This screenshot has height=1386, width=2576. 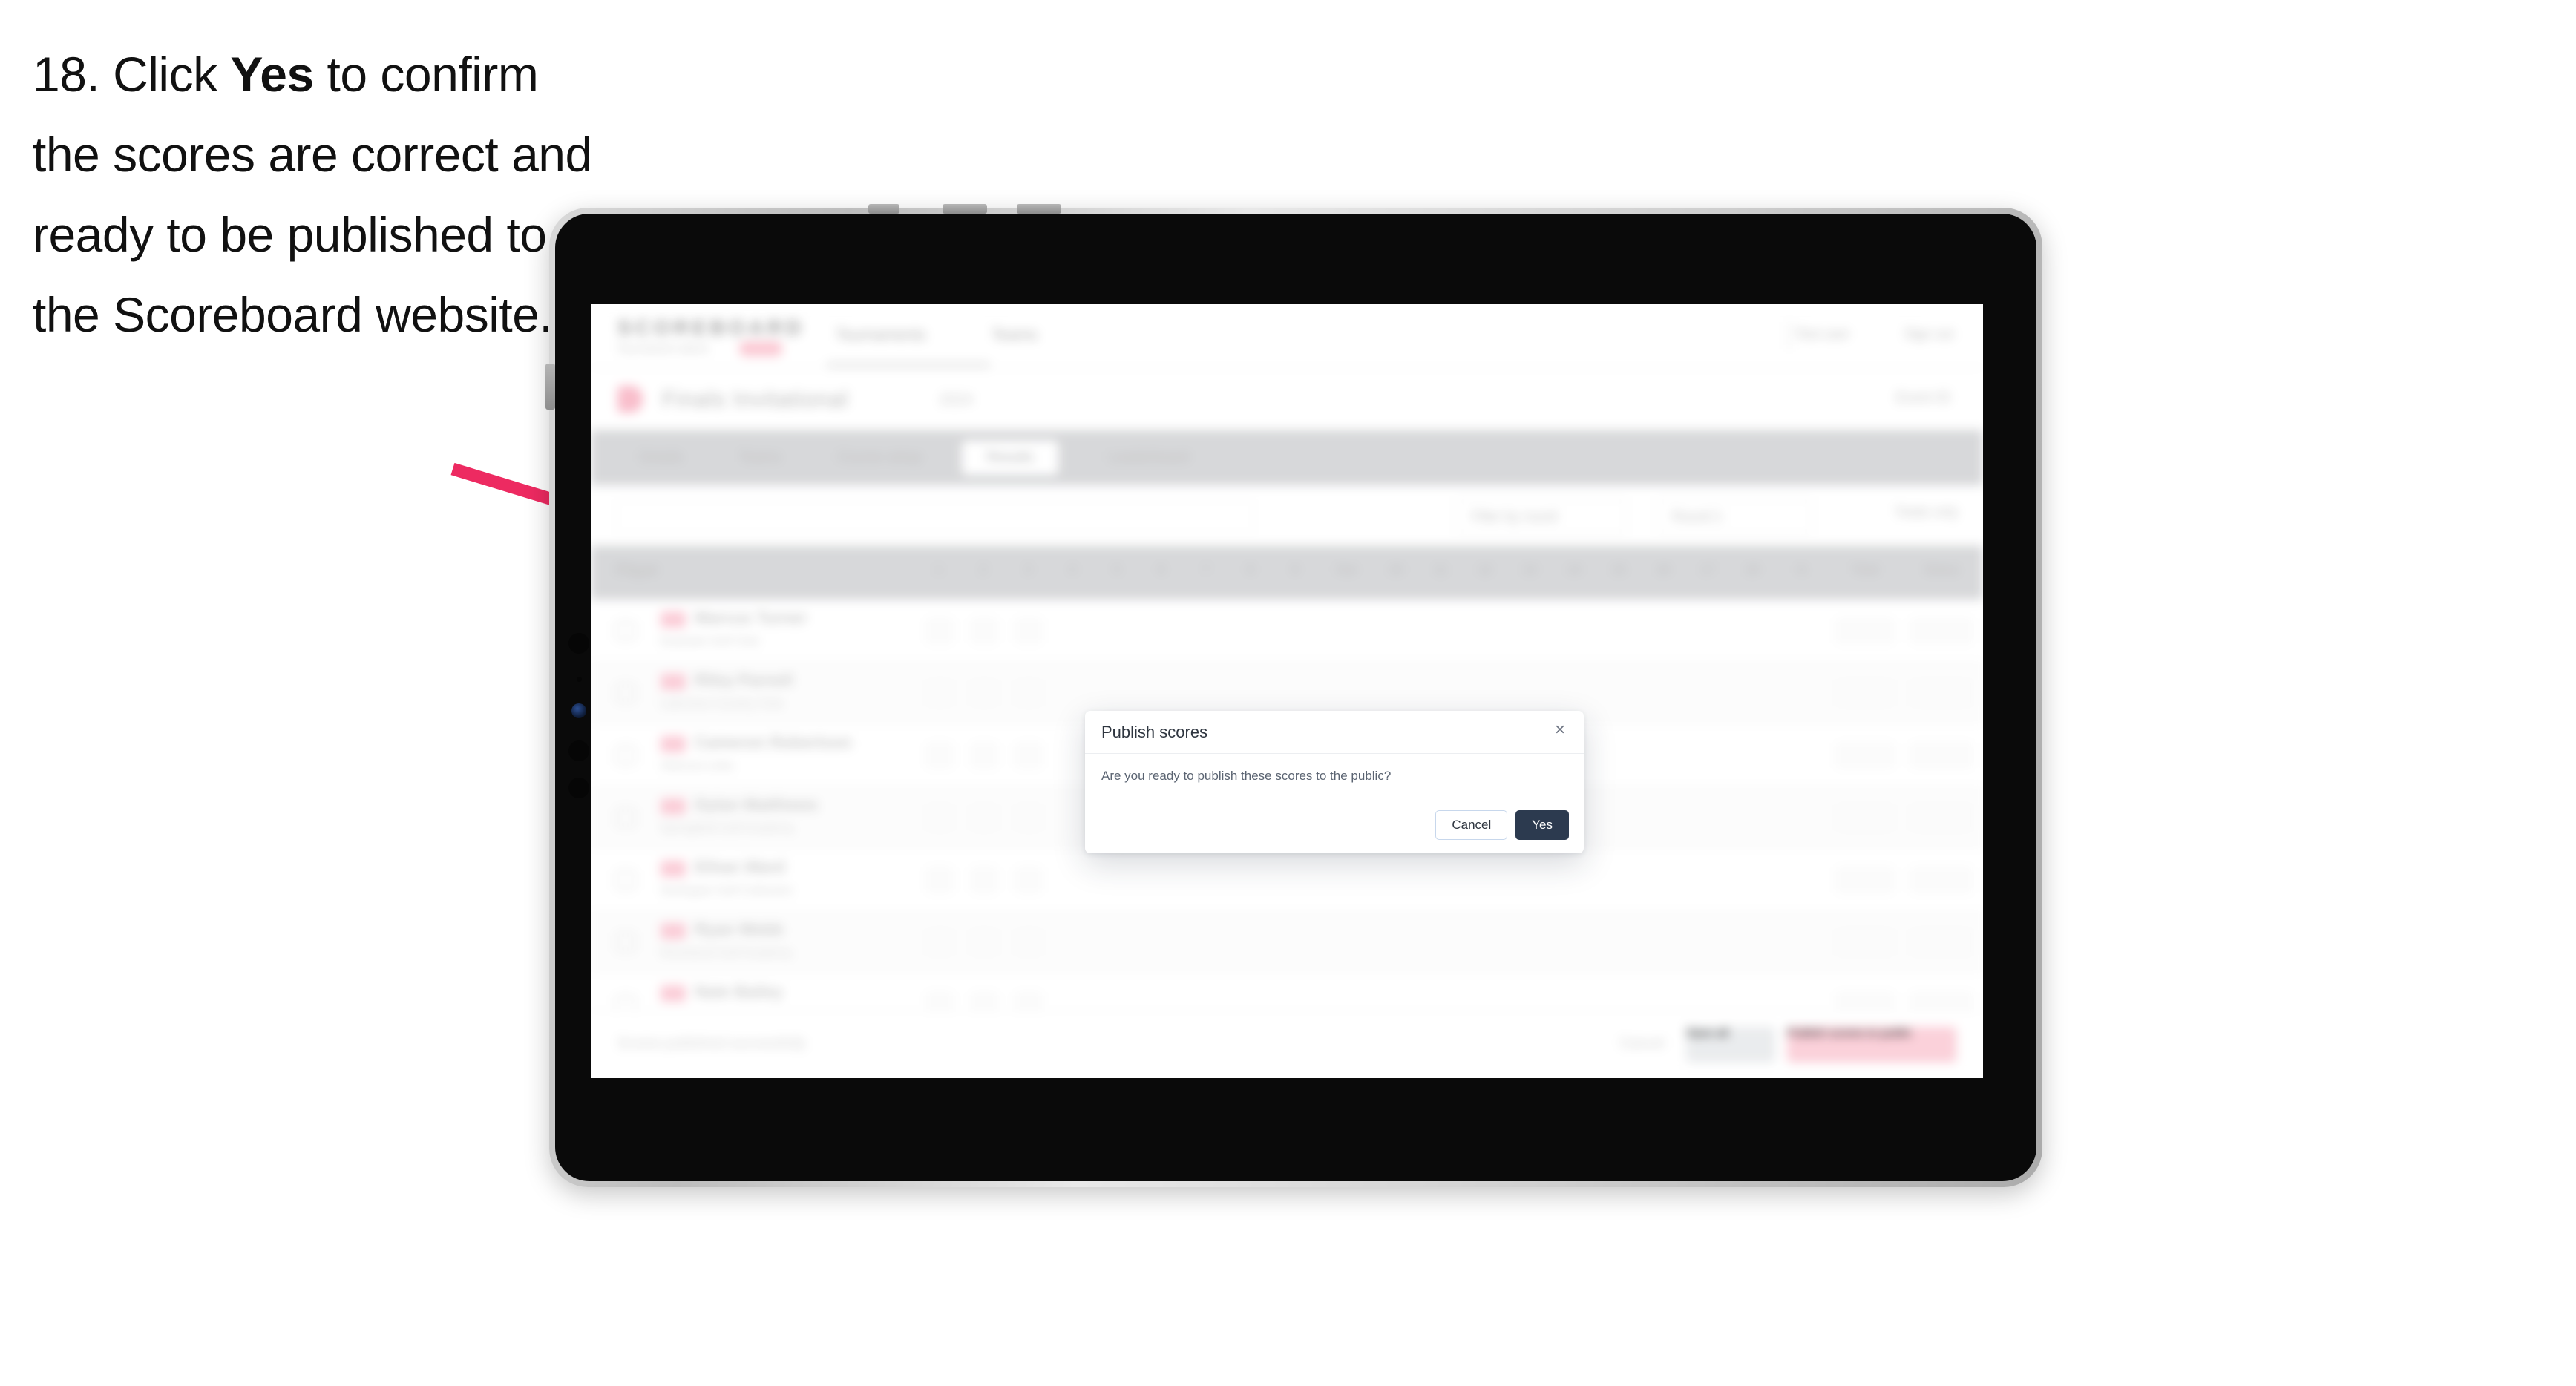 What do you see at coordinates (1471, 825) in the screenshot?
I see `cancel-button: Cancel` at bounding box center [1471, 825].